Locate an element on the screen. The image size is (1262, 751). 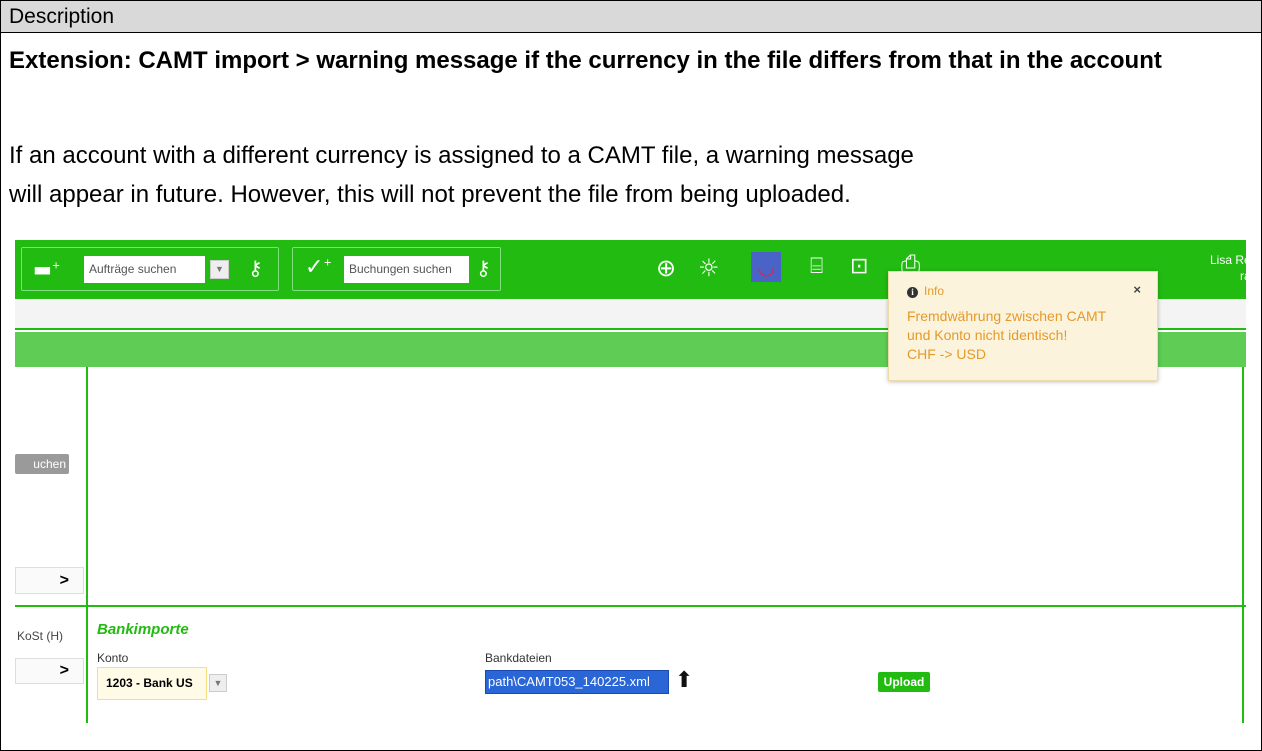
info-icon: i is located at coordinates (912, 292).